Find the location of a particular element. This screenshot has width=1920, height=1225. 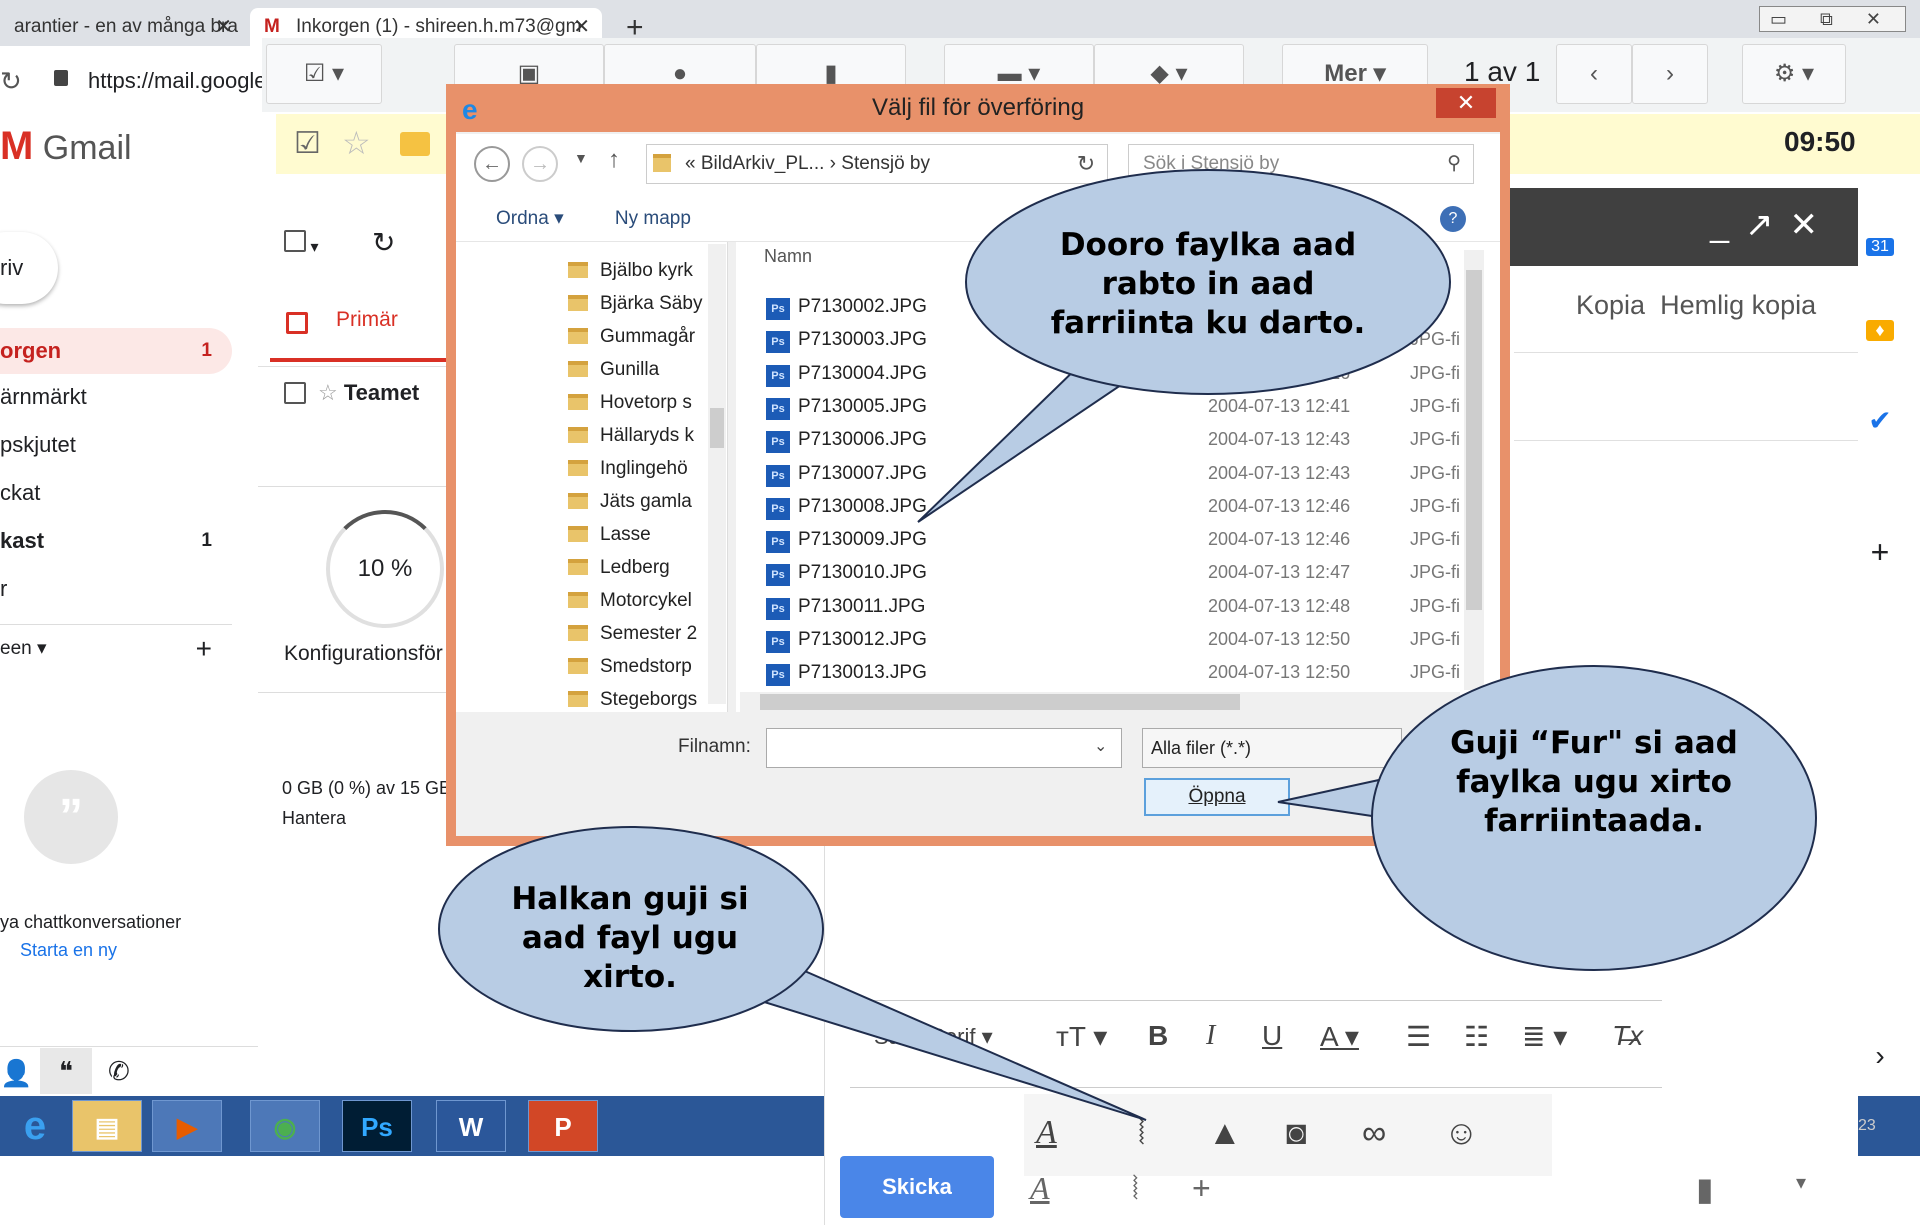

ie-taskbar-icon: e is located at coordinates (35, 1126).